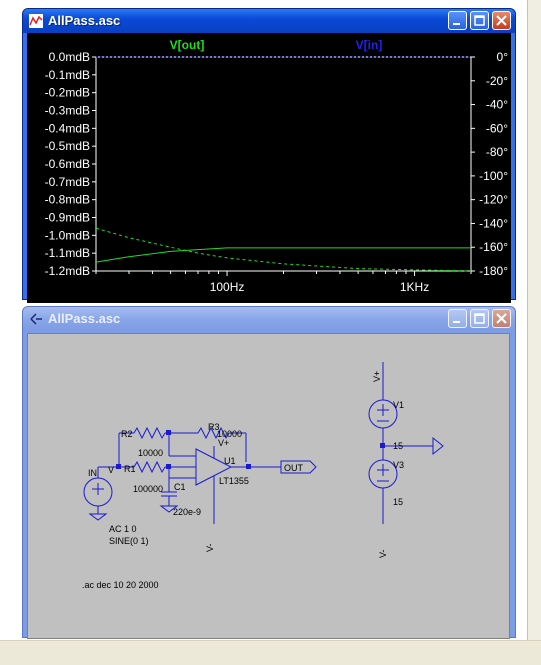 The width and height of the screenshot is (541, 665). What do you see at coordinates (210, 547) in the screenshot?
I see `opamp-vminus-label: V-` at bounding box center [210, 547].